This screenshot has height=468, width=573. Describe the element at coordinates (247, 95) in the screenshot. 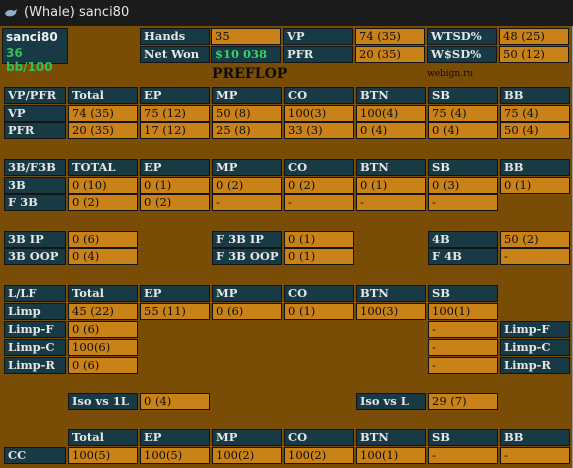

I see `vp-pfr-header: MP` at that location.